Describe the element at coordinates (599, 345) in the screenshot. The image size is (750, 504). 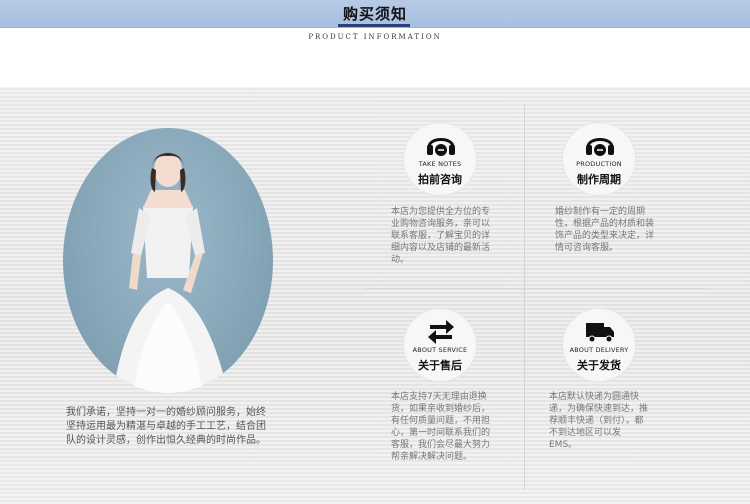
I see `about-delivery-badge: ABOUT DELIVERY 关于发货` at that location.